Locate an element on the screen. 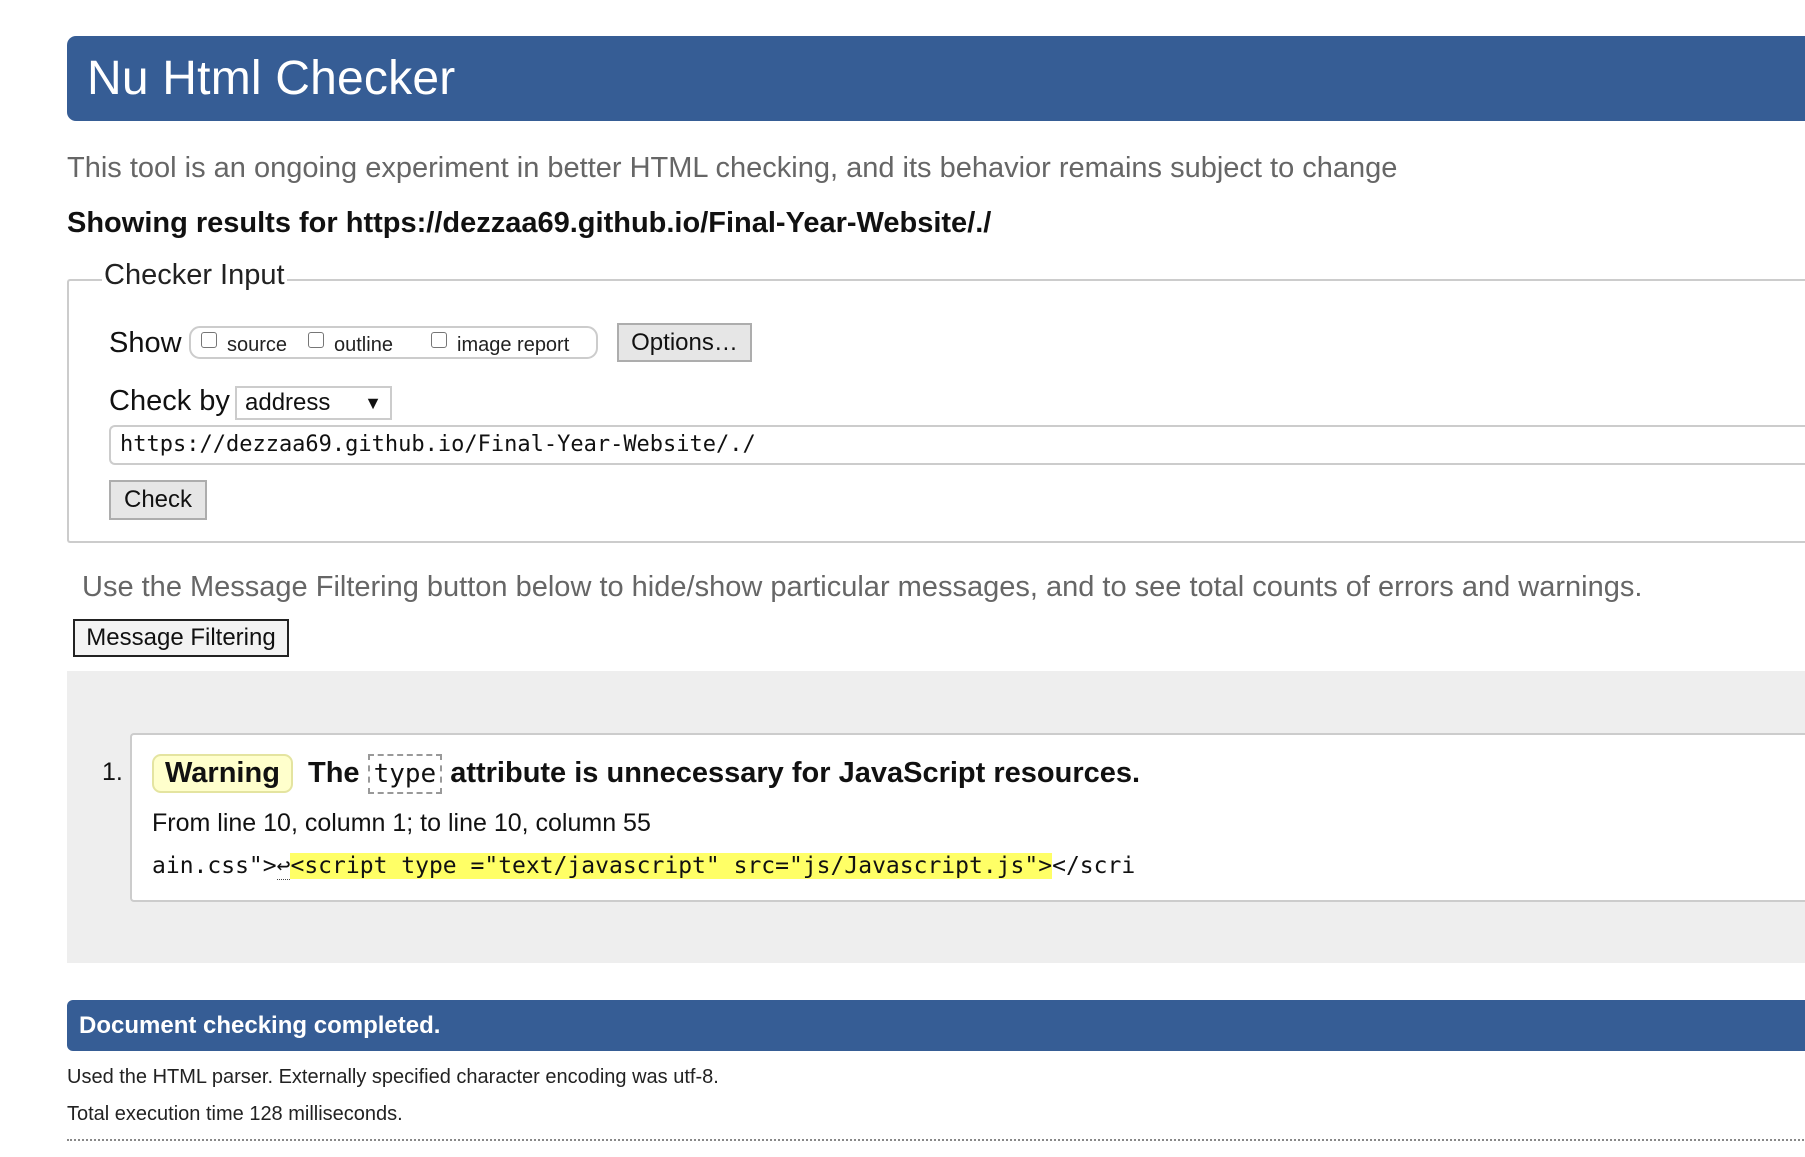 The height and width of the screenshot is (1157, 1805). source-checkbox-label: source is located at coordinates (257, 345).